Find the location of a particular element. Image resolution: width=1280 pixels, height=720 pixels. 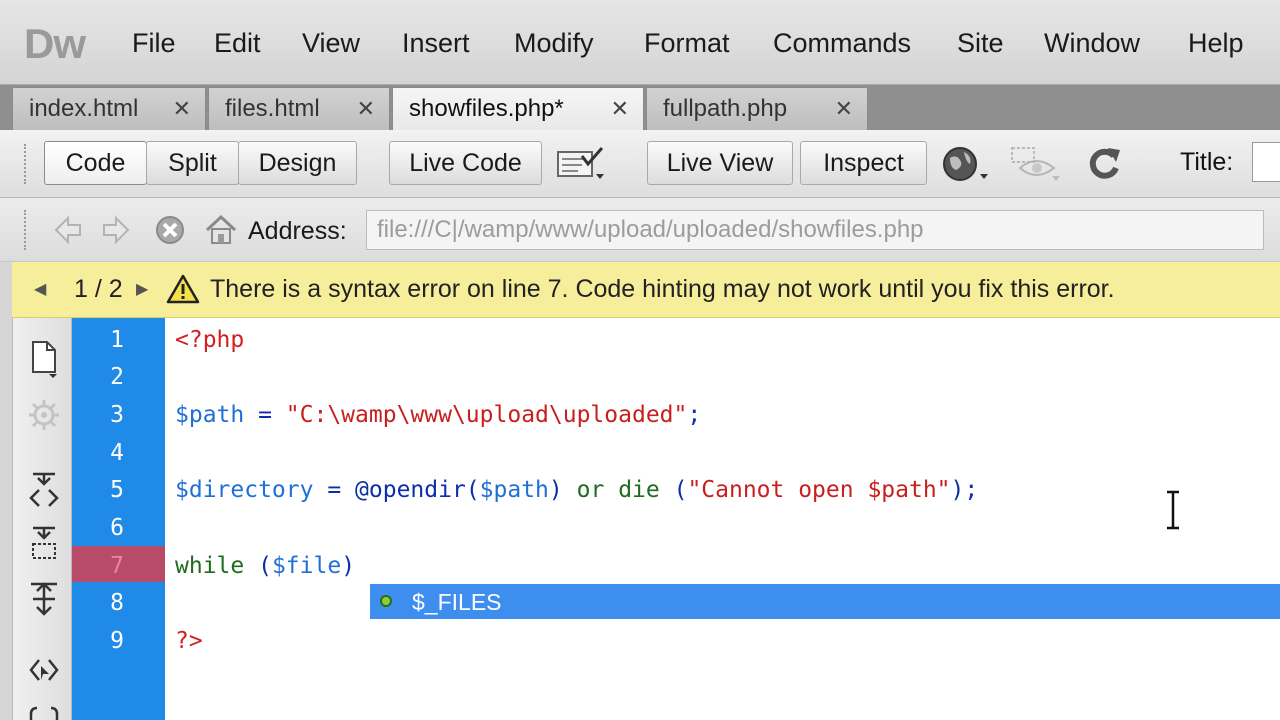

variable: $path is located at coordinates (210, 415).